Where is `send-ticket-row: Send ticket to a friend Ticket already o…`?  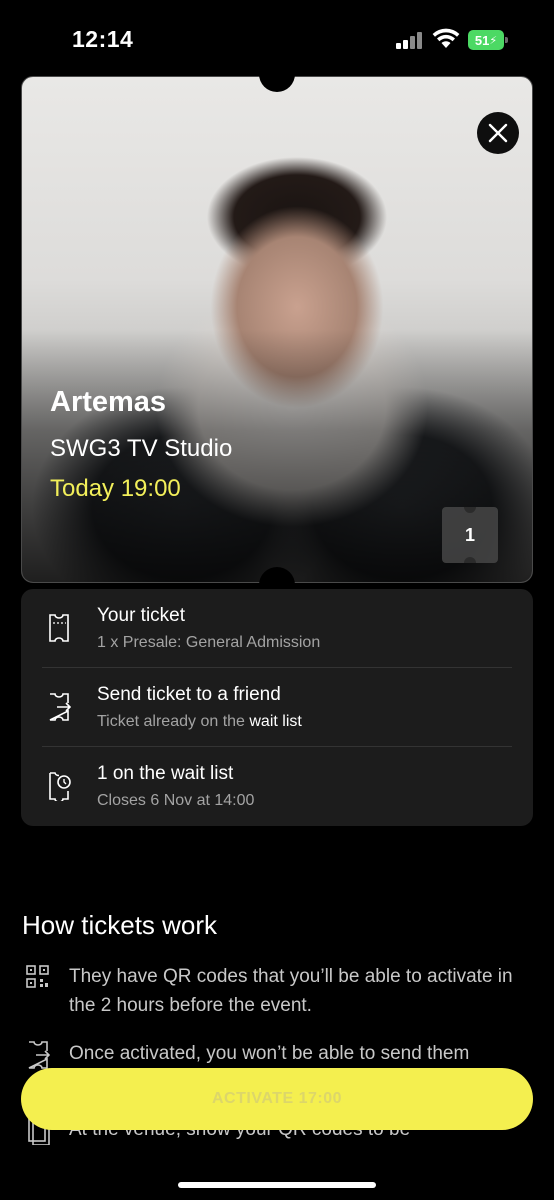 send-ticket-row: Send ticket to a friend Ticket already o… is located at coordinates (277, 707).